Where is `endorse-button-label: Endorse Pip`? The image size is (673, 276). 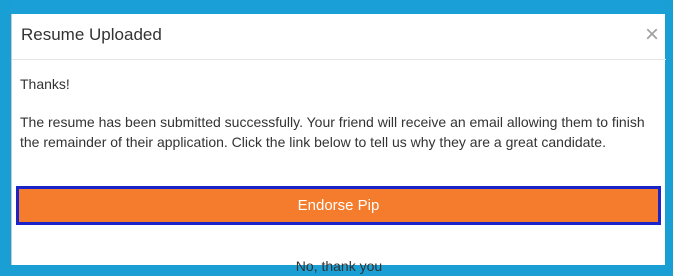
endorse-button-label: Endorse Pip is located at coordinates (338, 205).